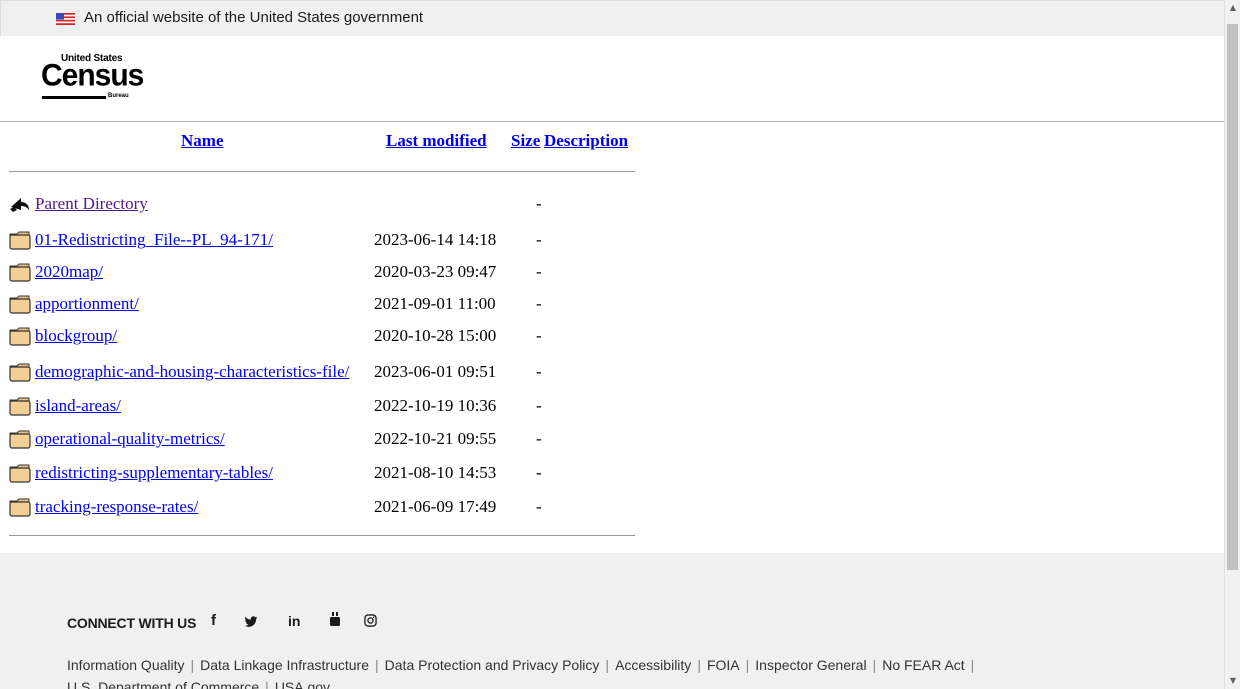  I want to click on footer-link-inspector-general: Inspector General, so click(810, 665).